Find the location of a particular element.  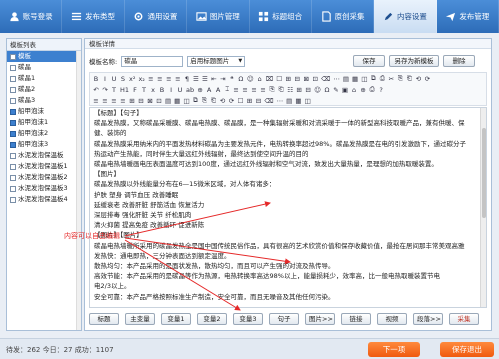

toolbar-button: ⊕ is located at coordinates (363, 89).